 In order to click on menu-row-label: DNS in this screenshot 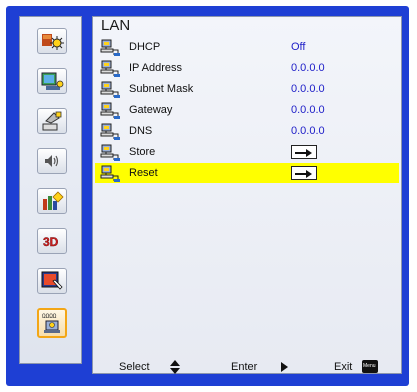, I will do `click(141, 131)`.